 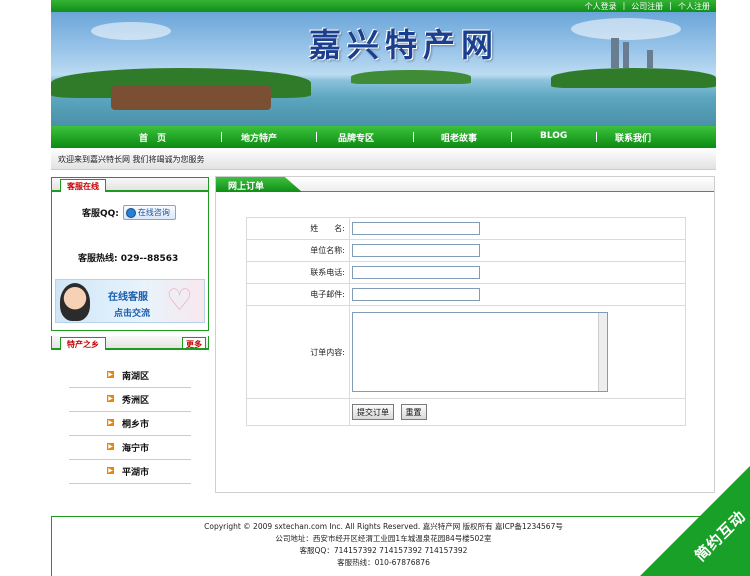 I want to click on region-item: ▶ 南湖区, so click(x=130, y=376).